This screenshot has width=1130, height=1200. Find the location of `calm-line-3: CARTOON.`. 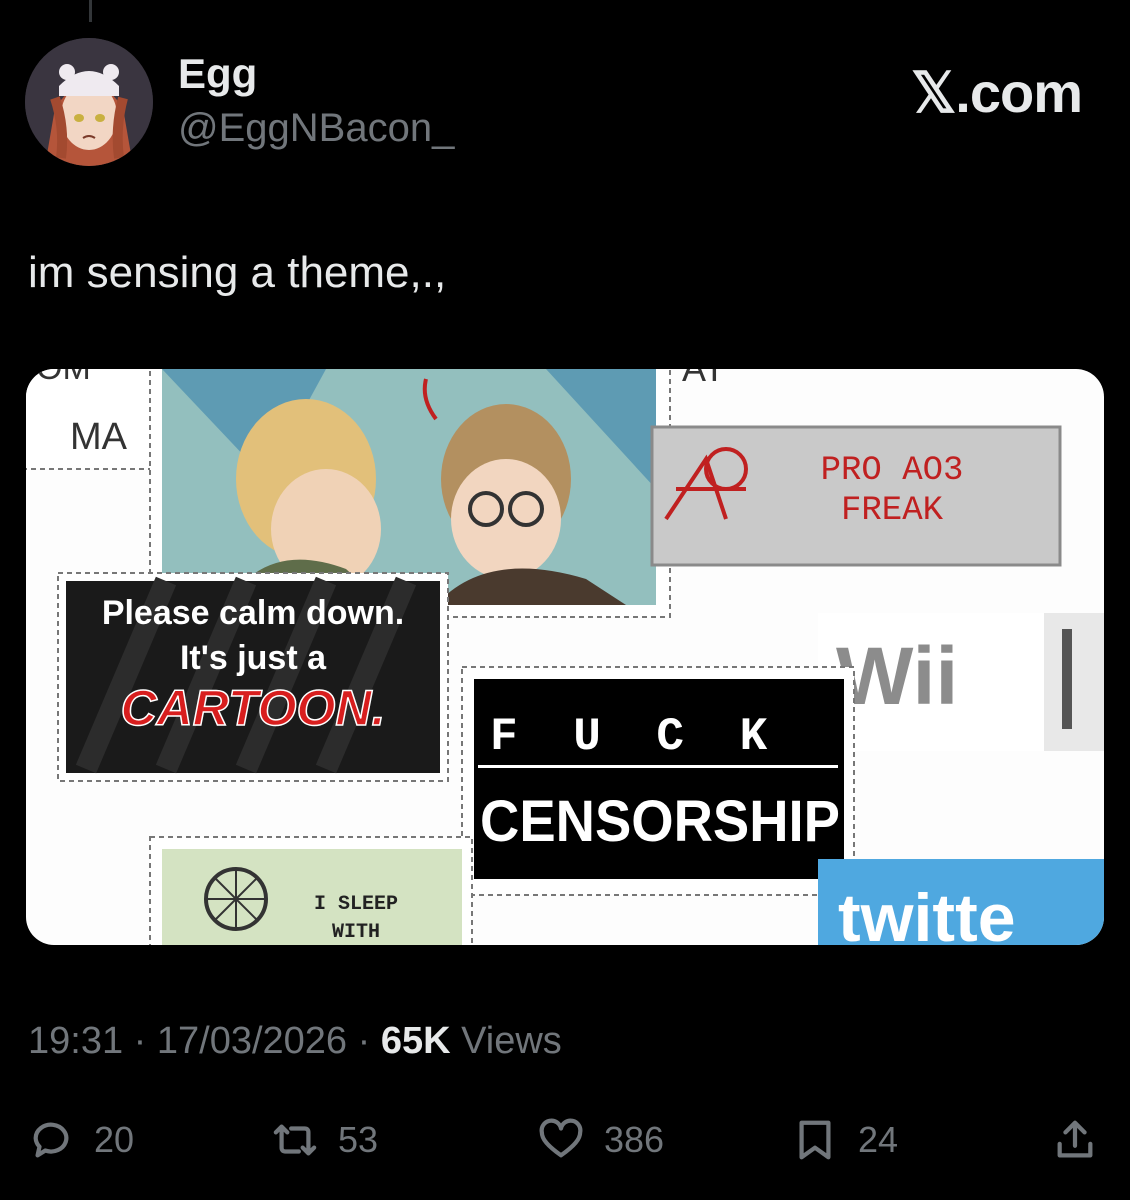

calm-line-3: CARTOON. is located at coordinates (253, 708).